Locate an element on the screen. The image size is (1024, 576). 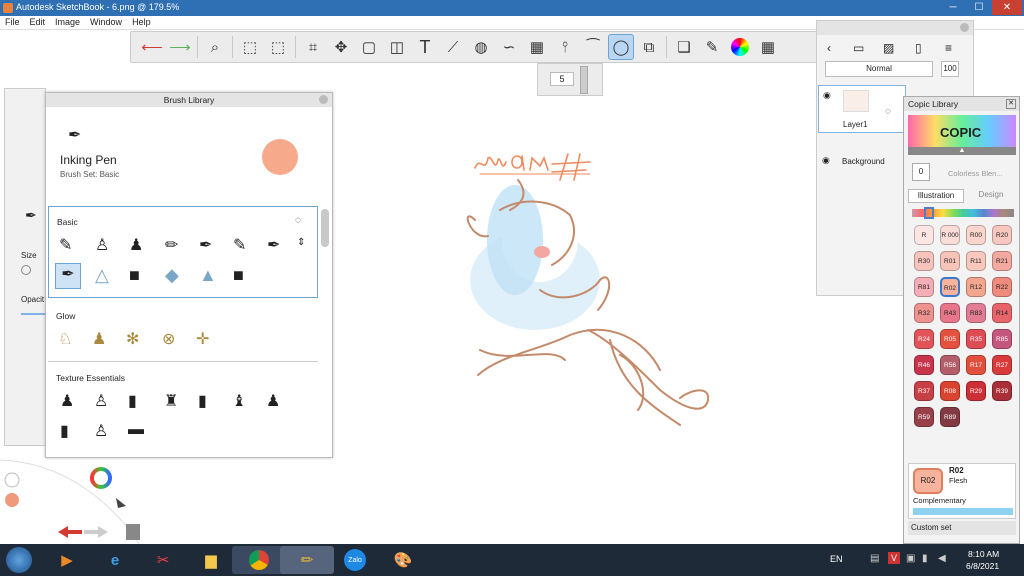
brush-icon: ◆ is located at coordinates (172, 275).